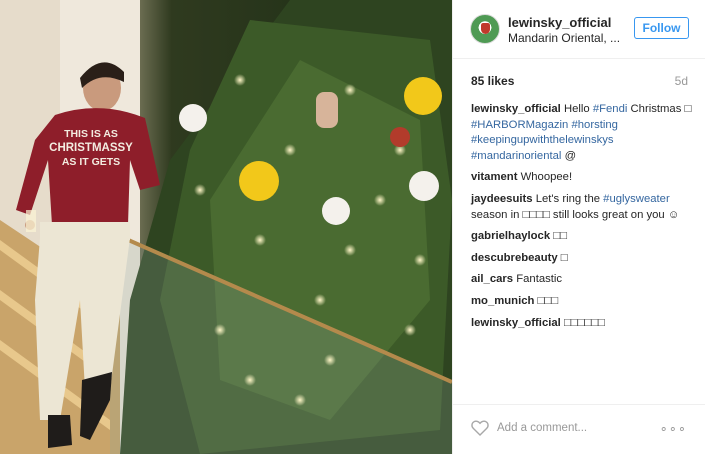 The height and width of the screenshot is (454, 705). What do you see at coordinates (569, 155) in the screenshot?
I see `comment-text: @` at bounding box center [569, 155].